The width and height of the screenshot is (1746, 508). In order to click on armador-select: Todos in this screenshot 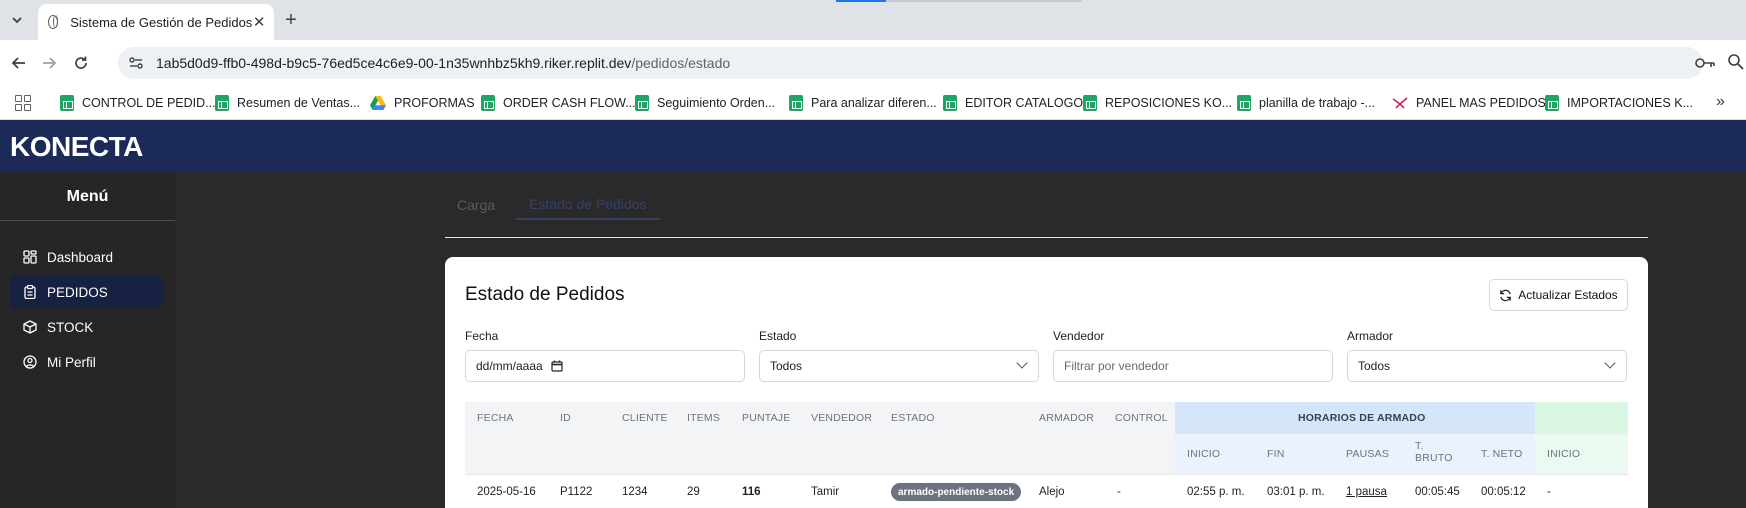, I will do `click(1487, 366)`.